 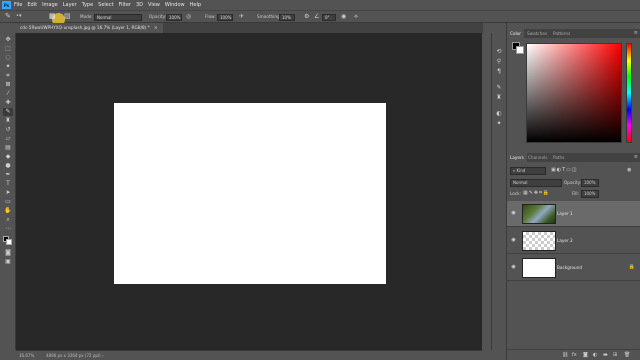 What do you see at coordinates (8, 76) in the screenshot?
I see `crop-tool-icon: ⌗` at bounding box center [8, 76].